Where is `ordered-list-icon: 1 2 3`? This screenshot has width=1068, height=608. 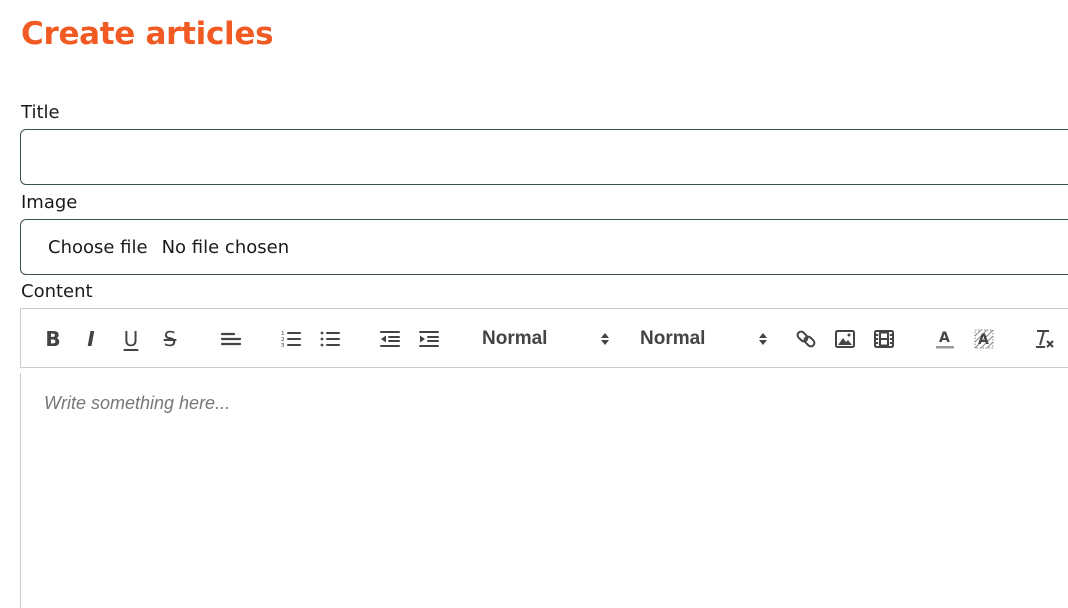 ordered-list-icon: 1 2 3 is located at coordinates (291, 340).